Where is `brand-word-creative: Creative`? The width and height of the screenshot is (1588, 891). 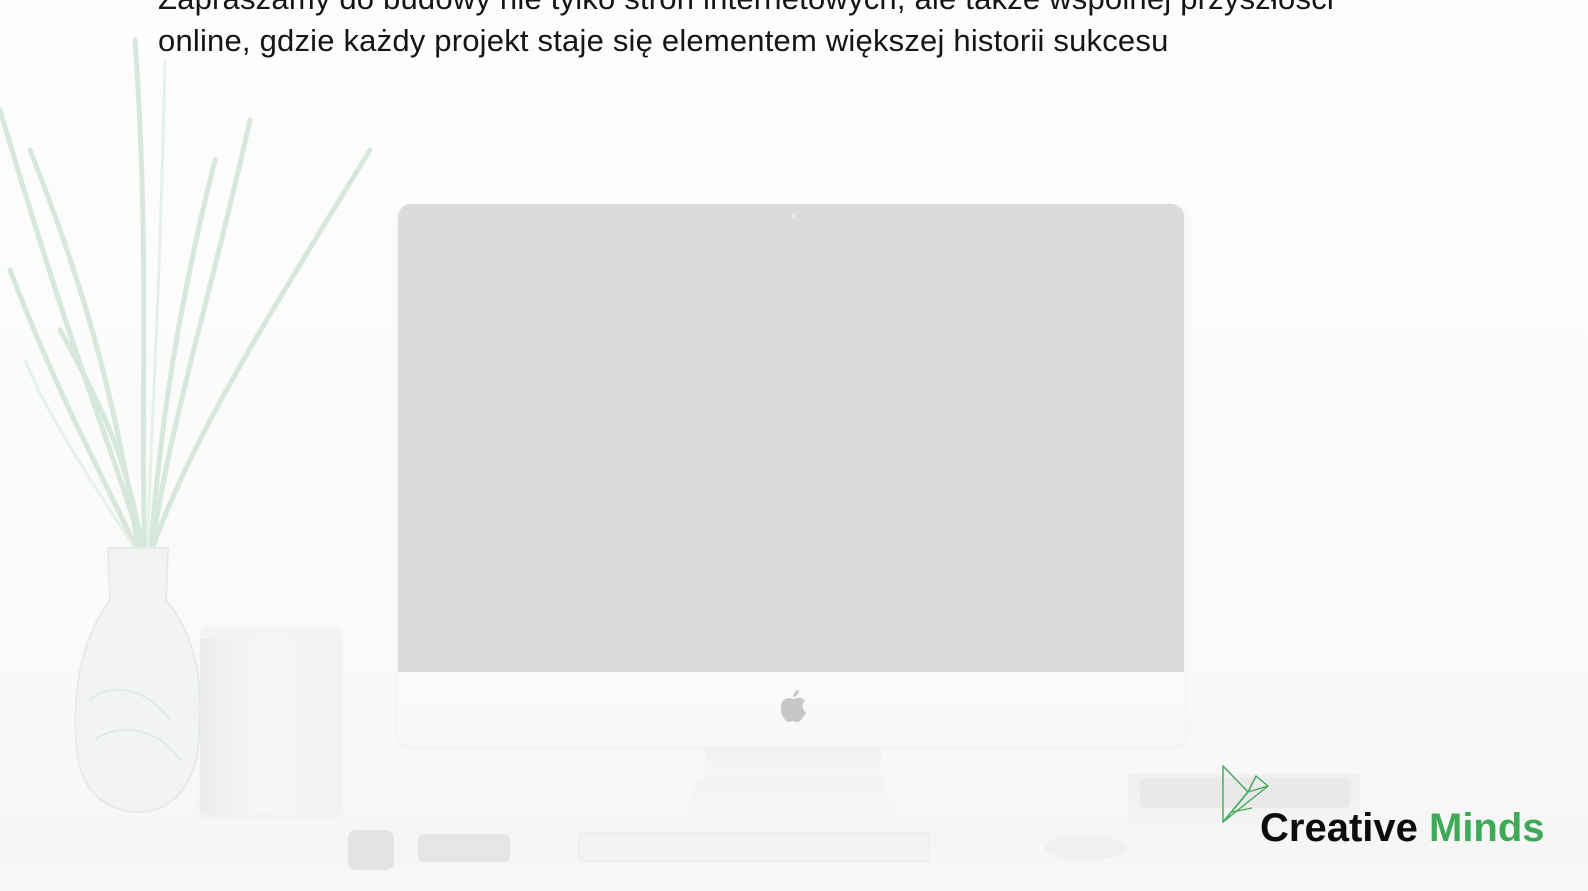
brand-word-creative: Creative is located at coordinates (1339, 828).